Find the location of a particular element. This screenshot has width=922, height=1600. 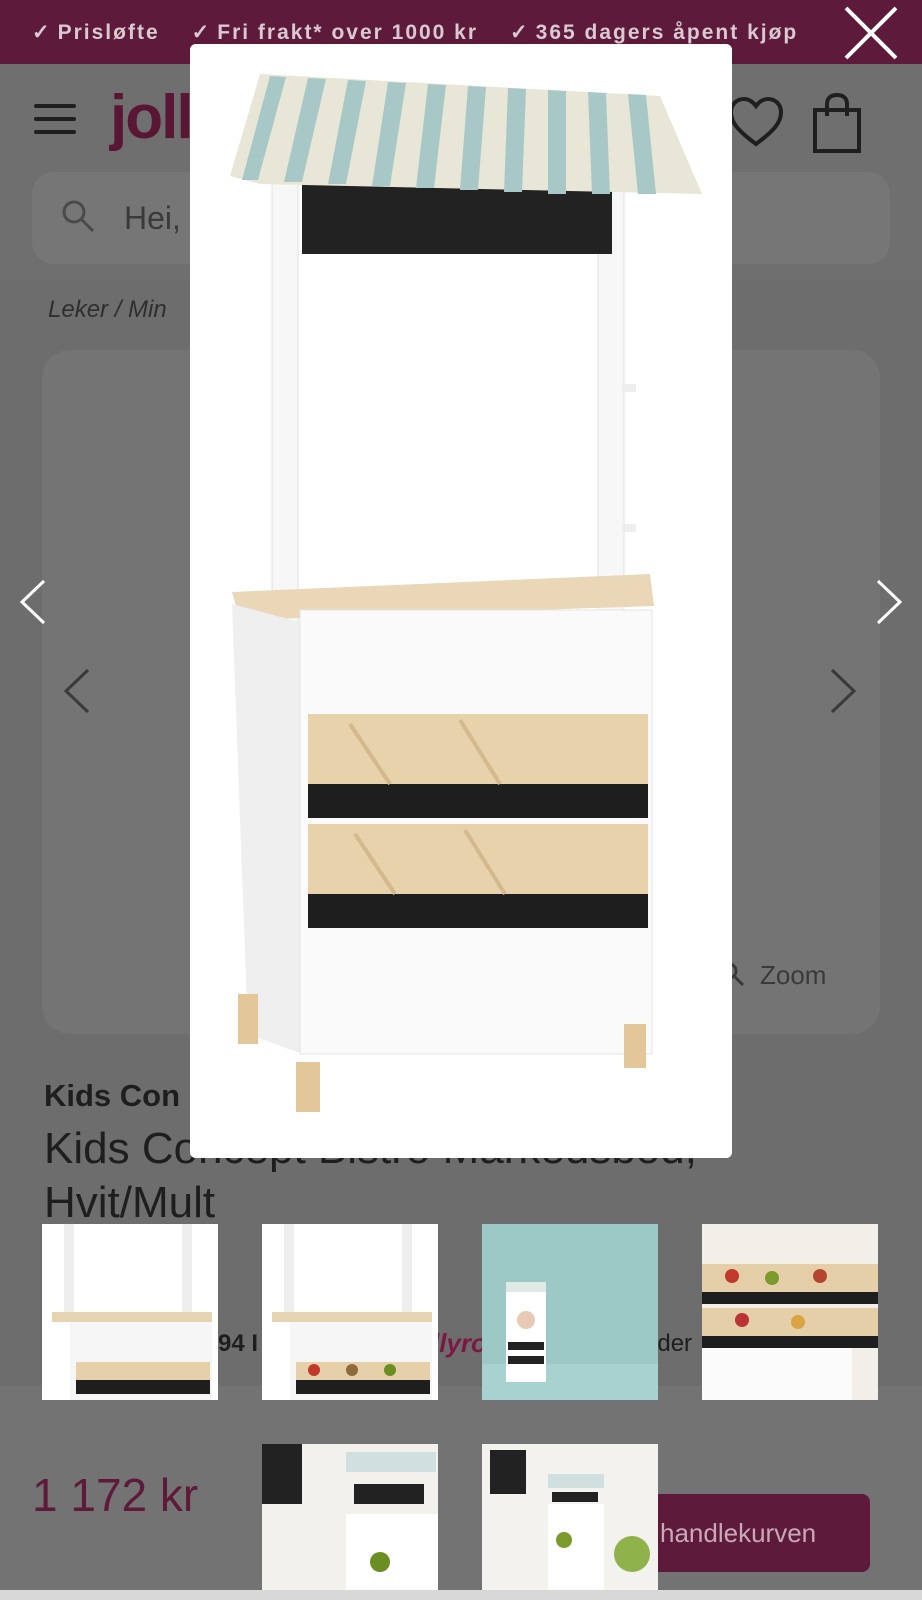

add-to-cart-label: handlekurven is located at coordinates (738, 1533).